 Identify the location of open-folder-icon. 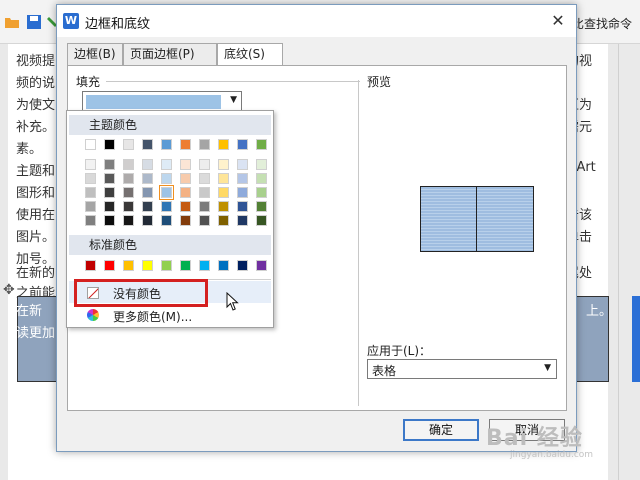
(12, 22).